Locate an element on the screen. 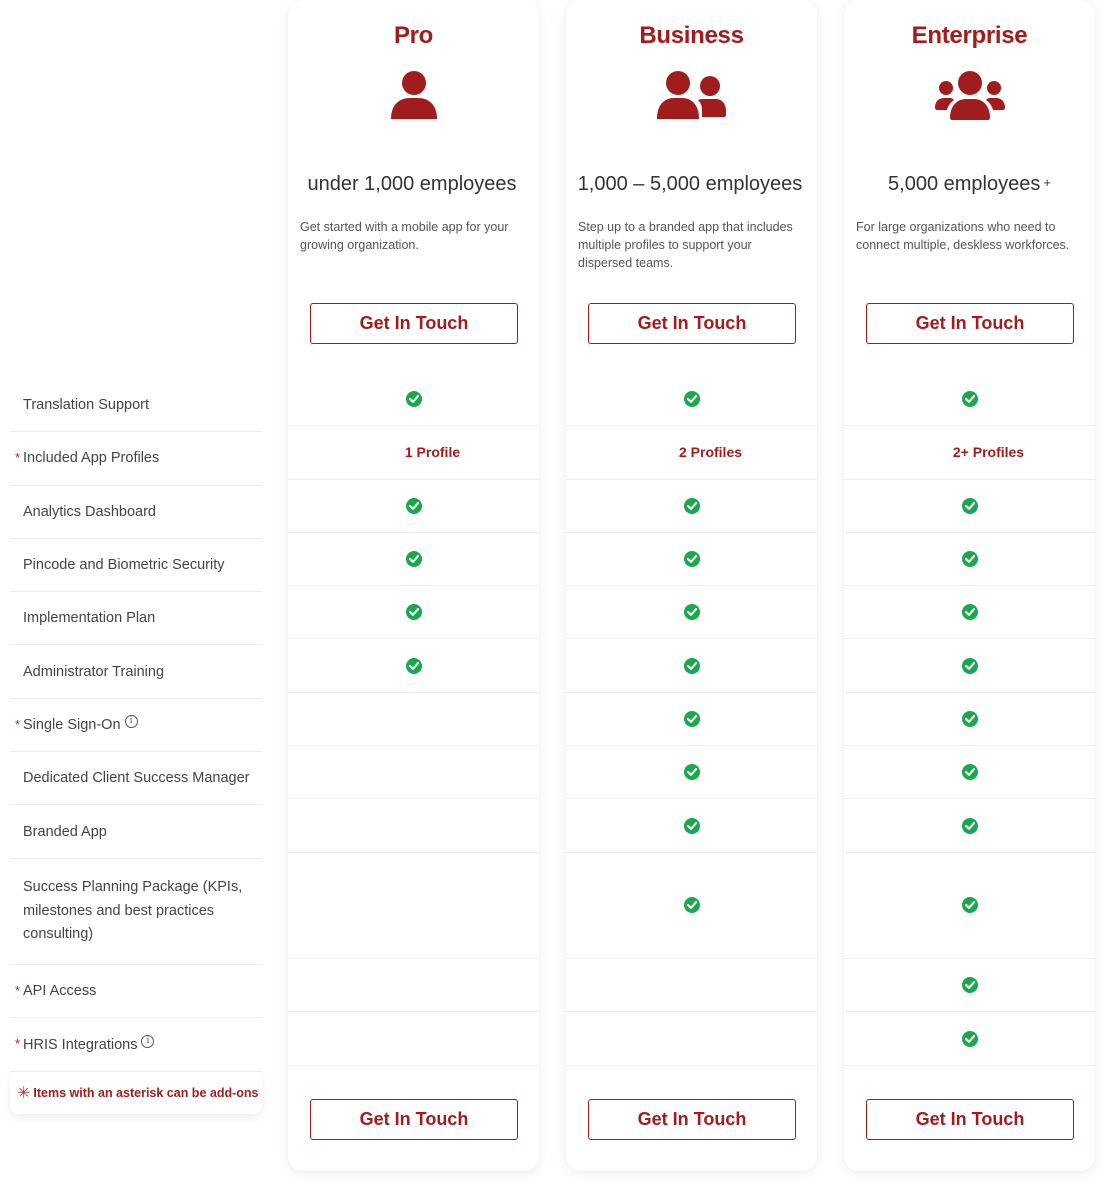 The image size is (1108, 1189). feature-cell: 2+ Profiles is located at coordinates (969, 453).